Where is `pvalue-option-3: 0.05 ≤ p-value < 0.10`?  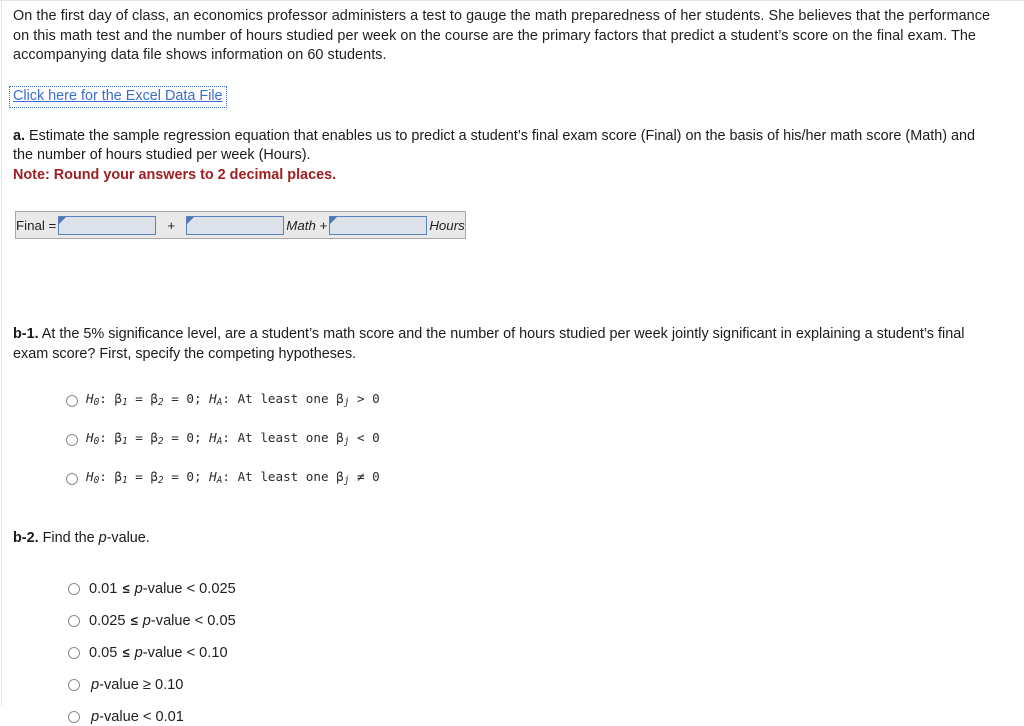
pvalue-option-3: 0.05 ≤ p-value < 0.10 is located at coordinates (510, 653).